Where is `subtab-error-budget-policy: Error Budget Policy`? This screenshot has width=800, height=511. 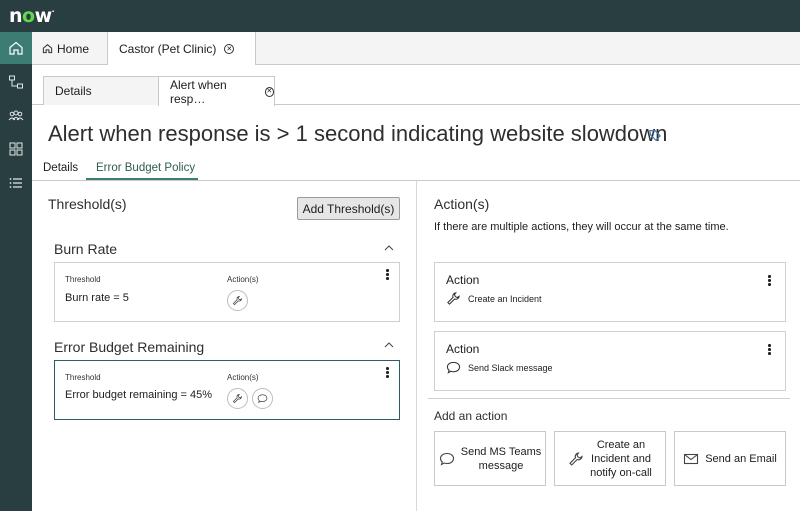
subtab-error-budget-policy: Error Budget Policy is located at coordinates (145, 168).